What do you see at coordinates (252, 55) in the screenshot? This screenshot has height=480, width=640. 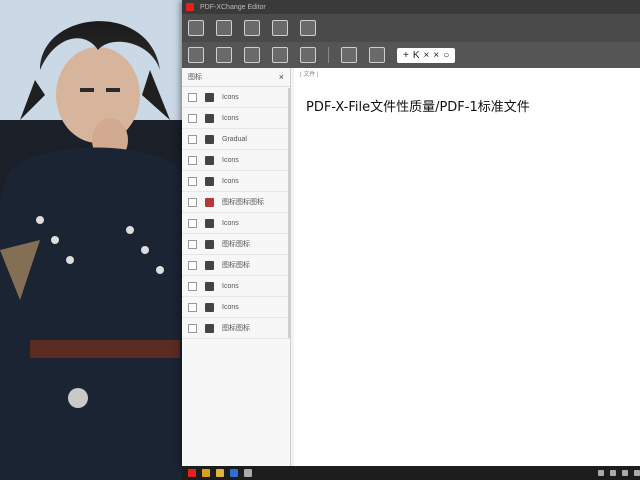 I see `copy-icon` at bounding box center [252, 55].